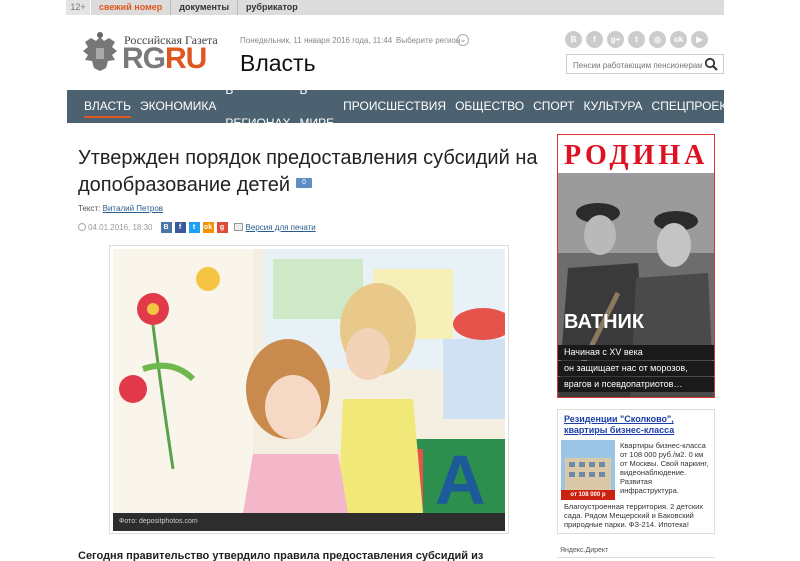  I want to click on photo-caption: Фото: depositphotos.com, so click(309, 522).